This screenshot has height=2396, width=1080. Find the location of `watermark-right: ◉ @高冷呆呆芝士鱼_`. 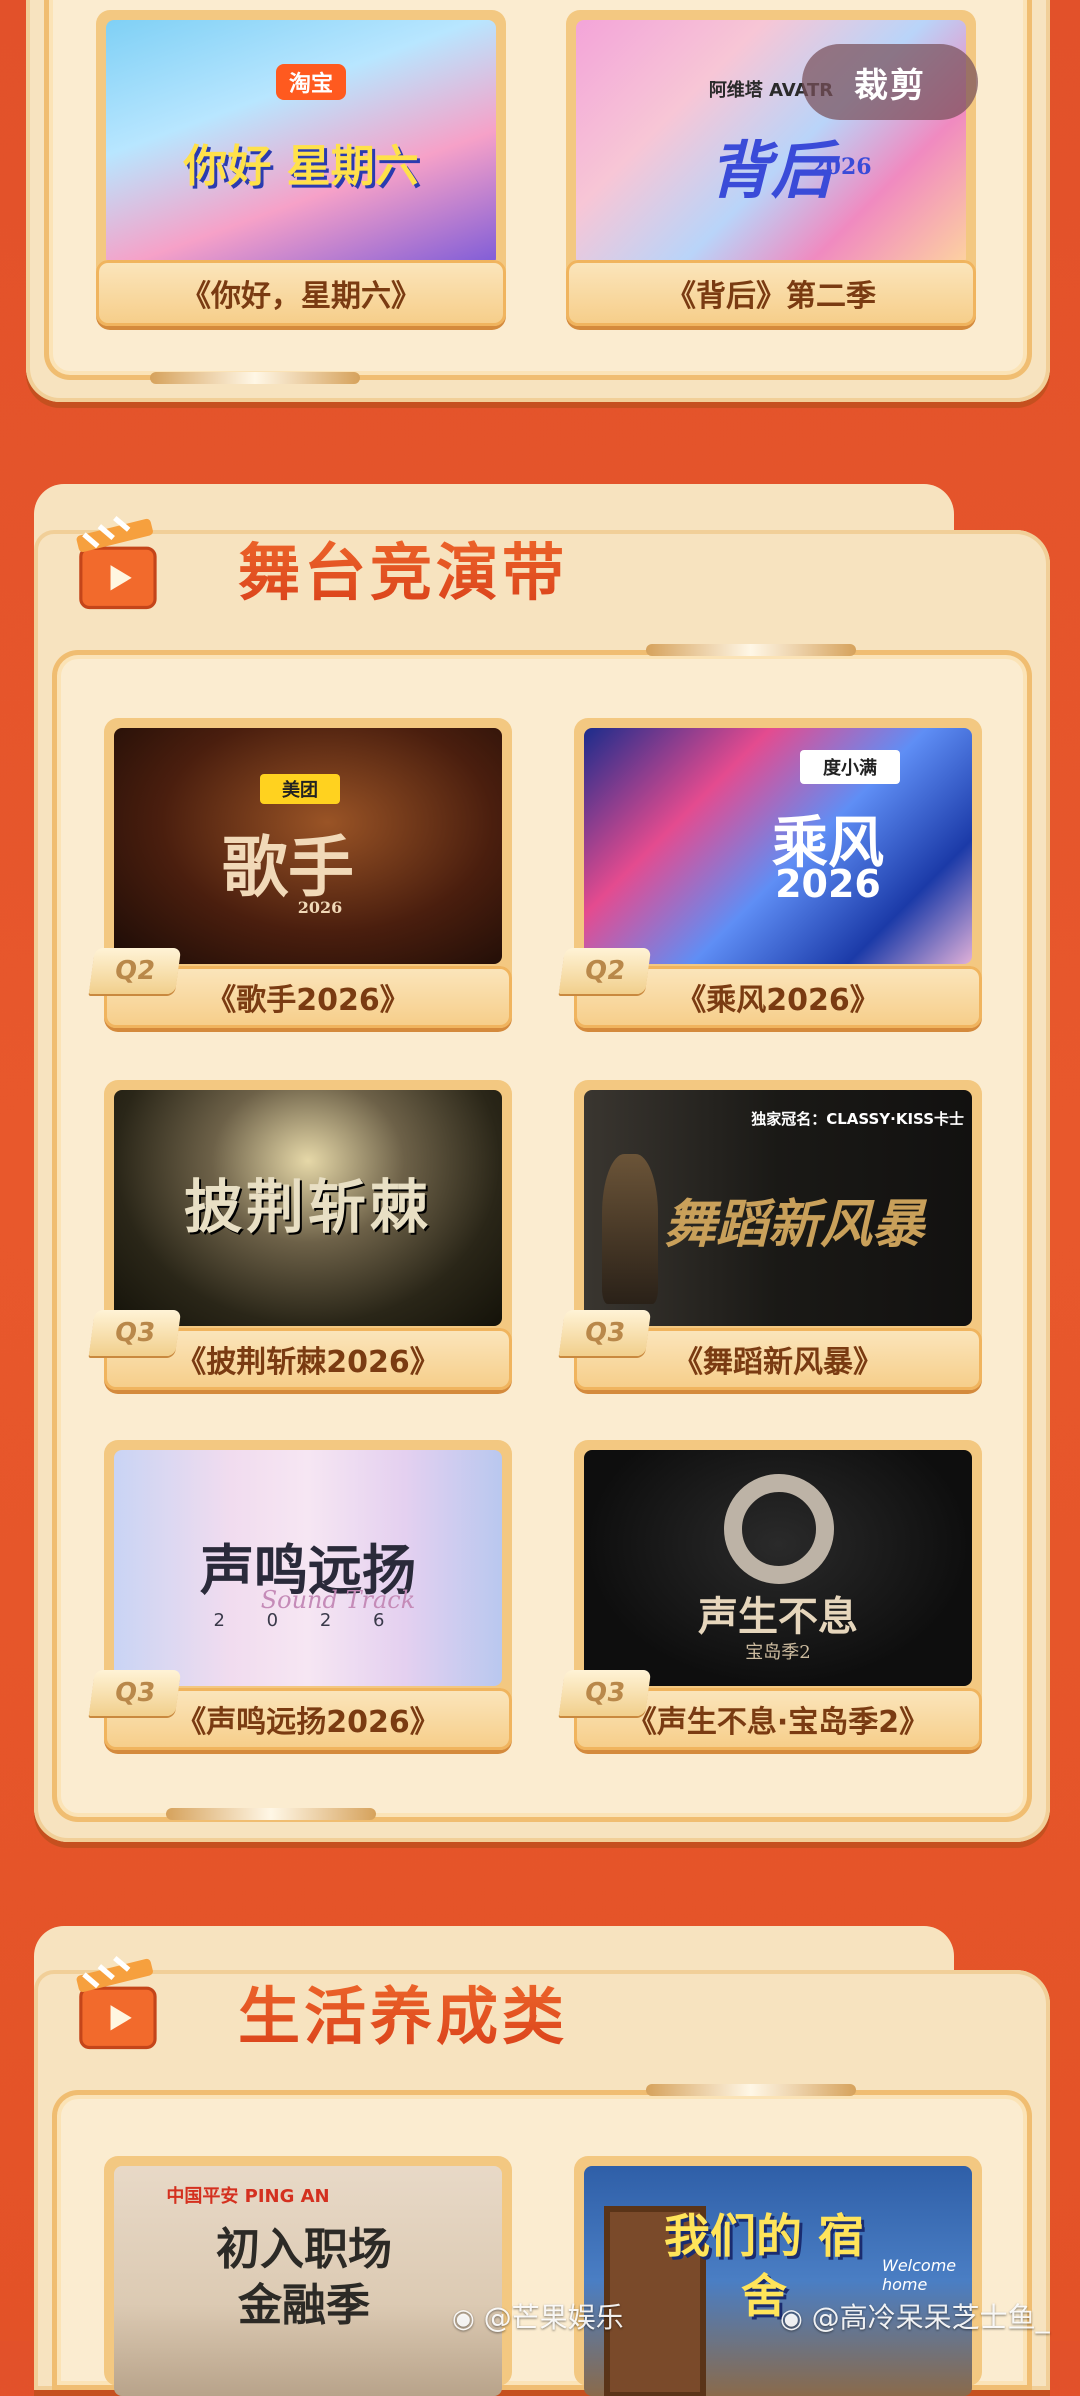

watermark-right: ◉ @高冷呆呆芝士鱼_ is located at coordinates (915, 2316).